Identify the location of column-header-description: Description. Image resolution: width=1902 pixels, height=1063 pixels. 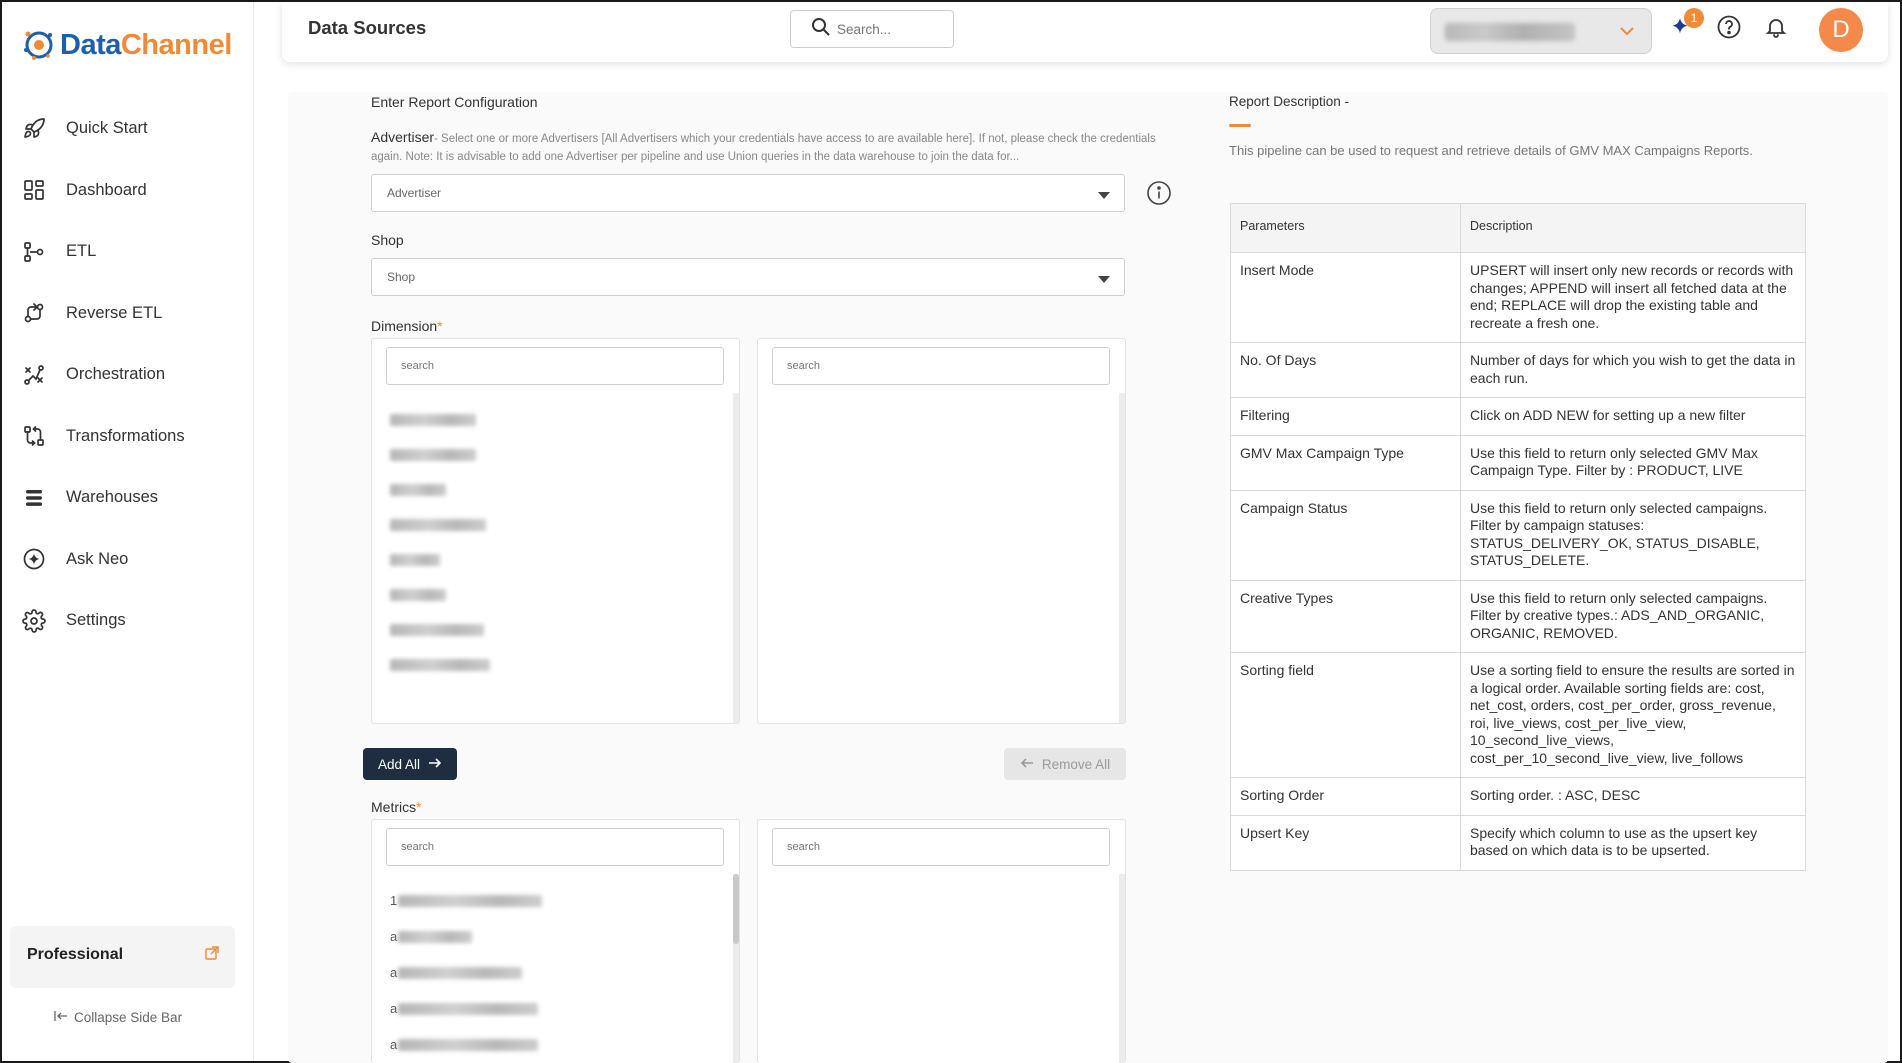
(1633, 228).